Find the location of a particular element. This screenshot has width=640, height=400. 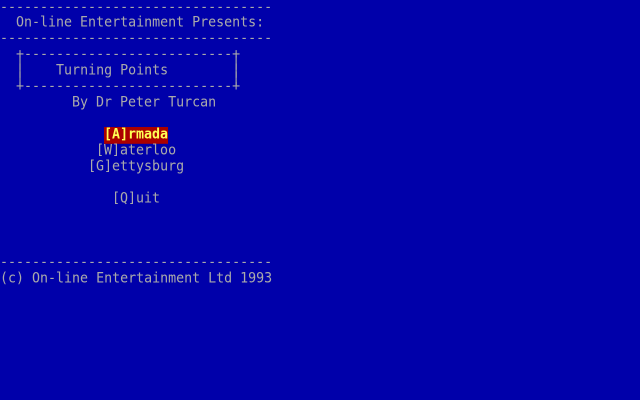

menu-item-gettysburg: [G]ettysburg is located at coordinates (136, 167).